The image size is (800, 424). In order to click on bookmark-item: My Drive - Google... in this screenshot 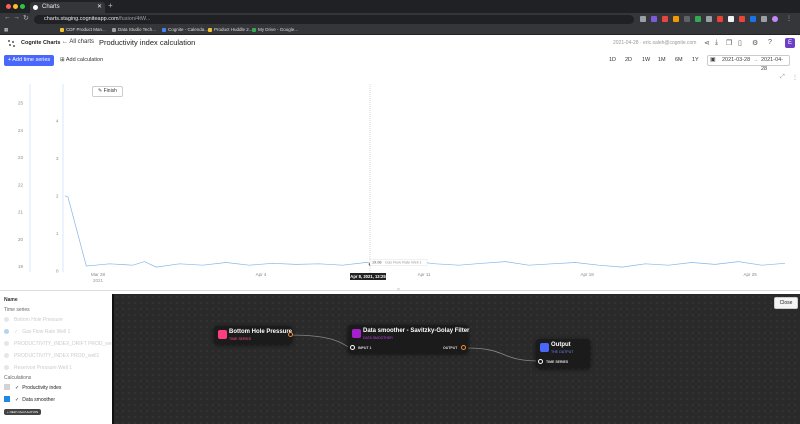, I will do `click(275, 29)`.